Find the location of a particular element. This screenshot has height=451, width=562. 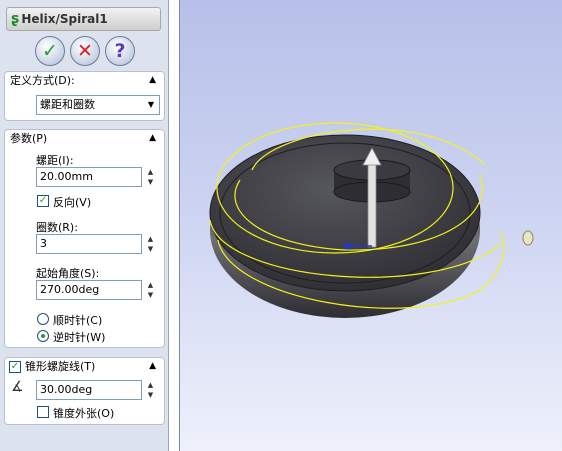

taper-angle-spinner: ▲ ▼ is located at coordinates (150, 390).